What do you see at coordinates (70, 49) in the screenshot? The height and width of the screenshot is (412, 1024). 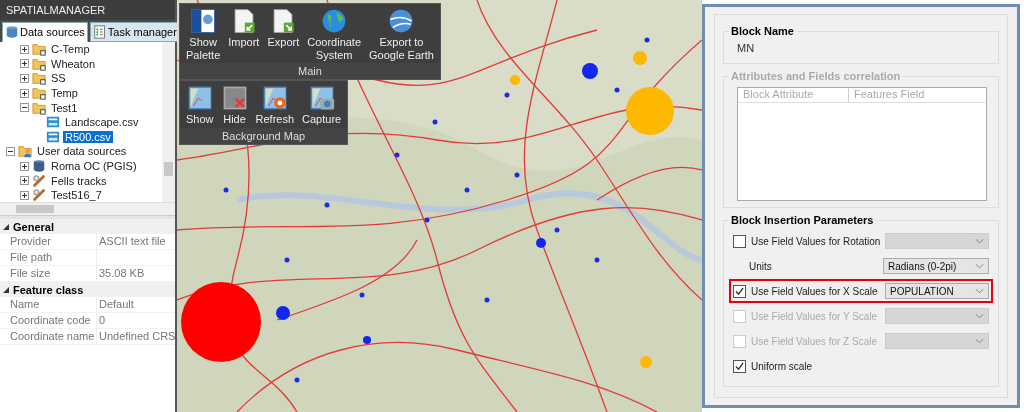 I see `tree-item: C-Temp` at bounding box center [70, 49].